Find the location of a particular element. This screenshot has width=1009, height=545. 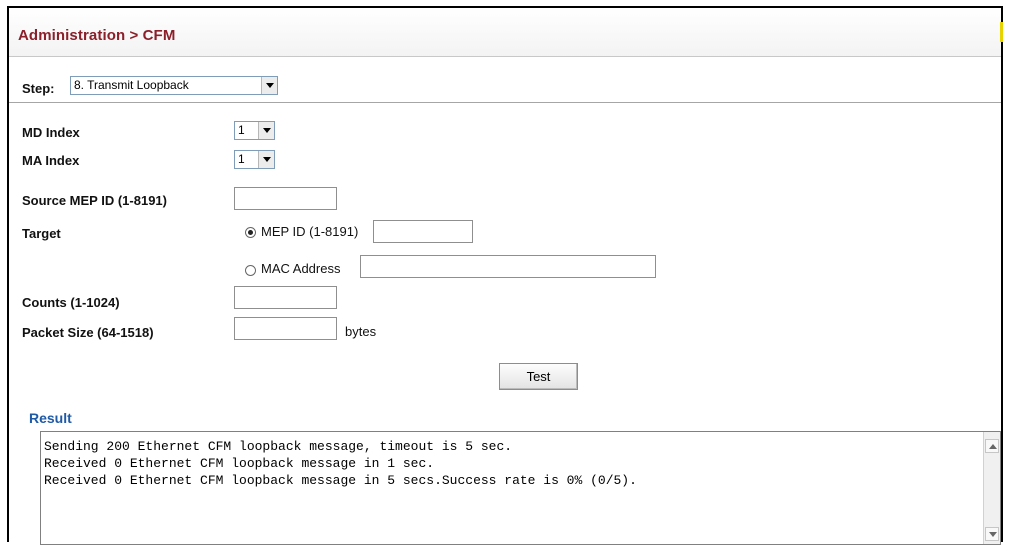

source-mep-label: Source MEP ID (1-8191) is located at coordinates (94, 200).